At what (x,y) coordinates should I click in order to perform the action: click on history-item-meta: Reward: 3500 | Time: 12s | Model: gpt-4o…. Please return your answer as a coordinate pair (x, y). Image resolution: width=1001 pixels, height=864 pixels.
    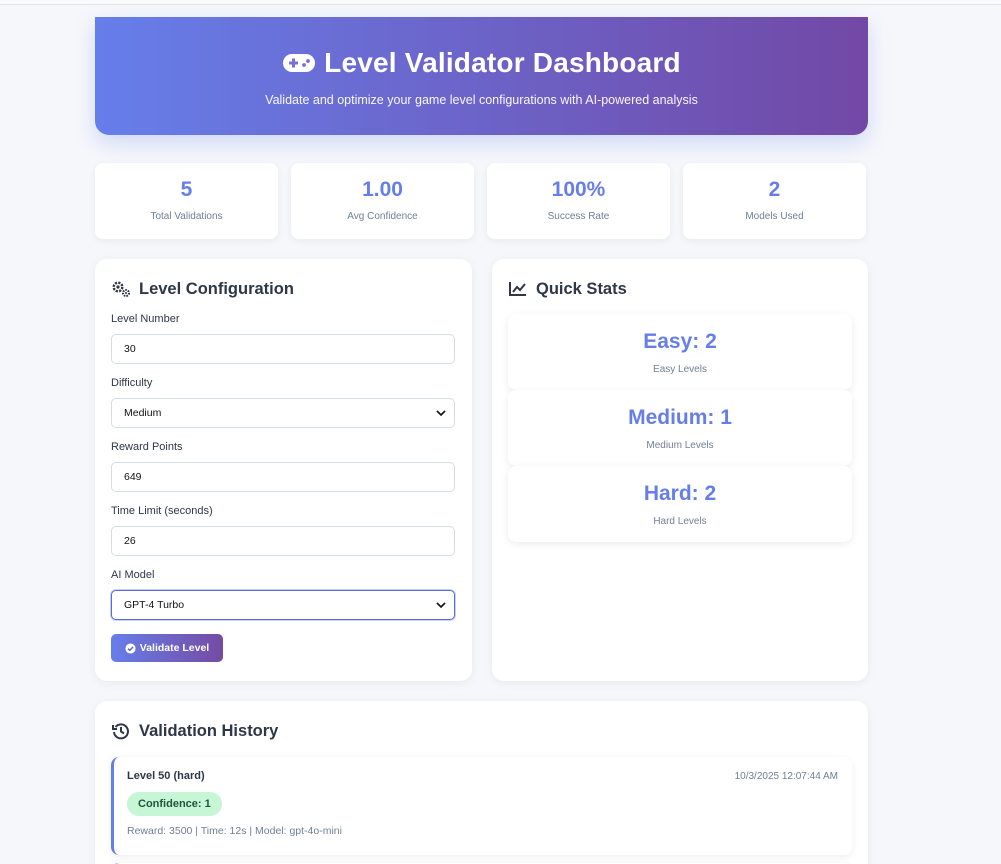
    Looking at the image, I should click on (234, 831).